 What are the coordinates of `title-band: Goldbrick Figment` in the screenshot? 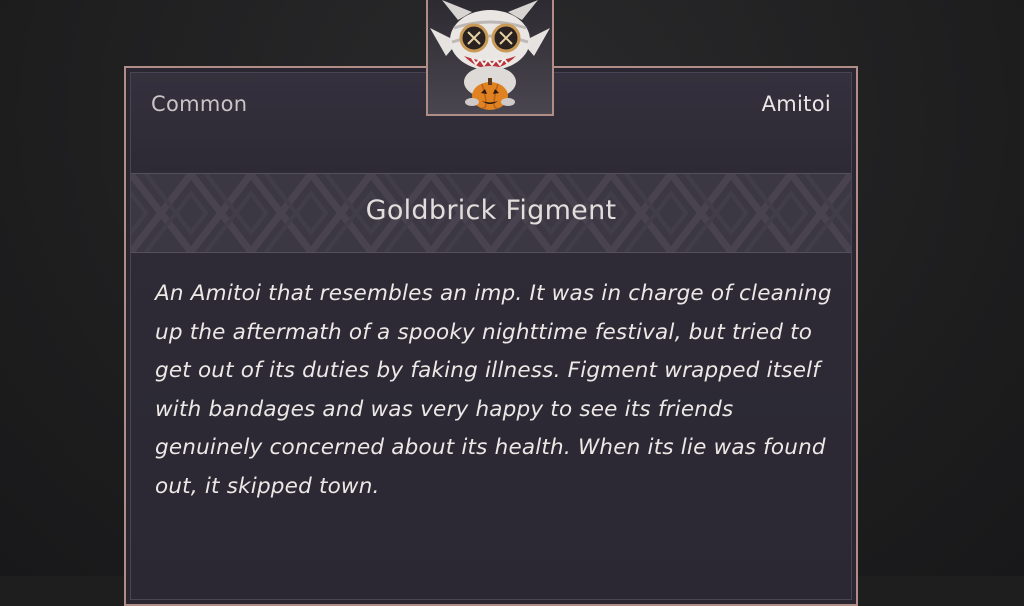 It's located at (491, 213).